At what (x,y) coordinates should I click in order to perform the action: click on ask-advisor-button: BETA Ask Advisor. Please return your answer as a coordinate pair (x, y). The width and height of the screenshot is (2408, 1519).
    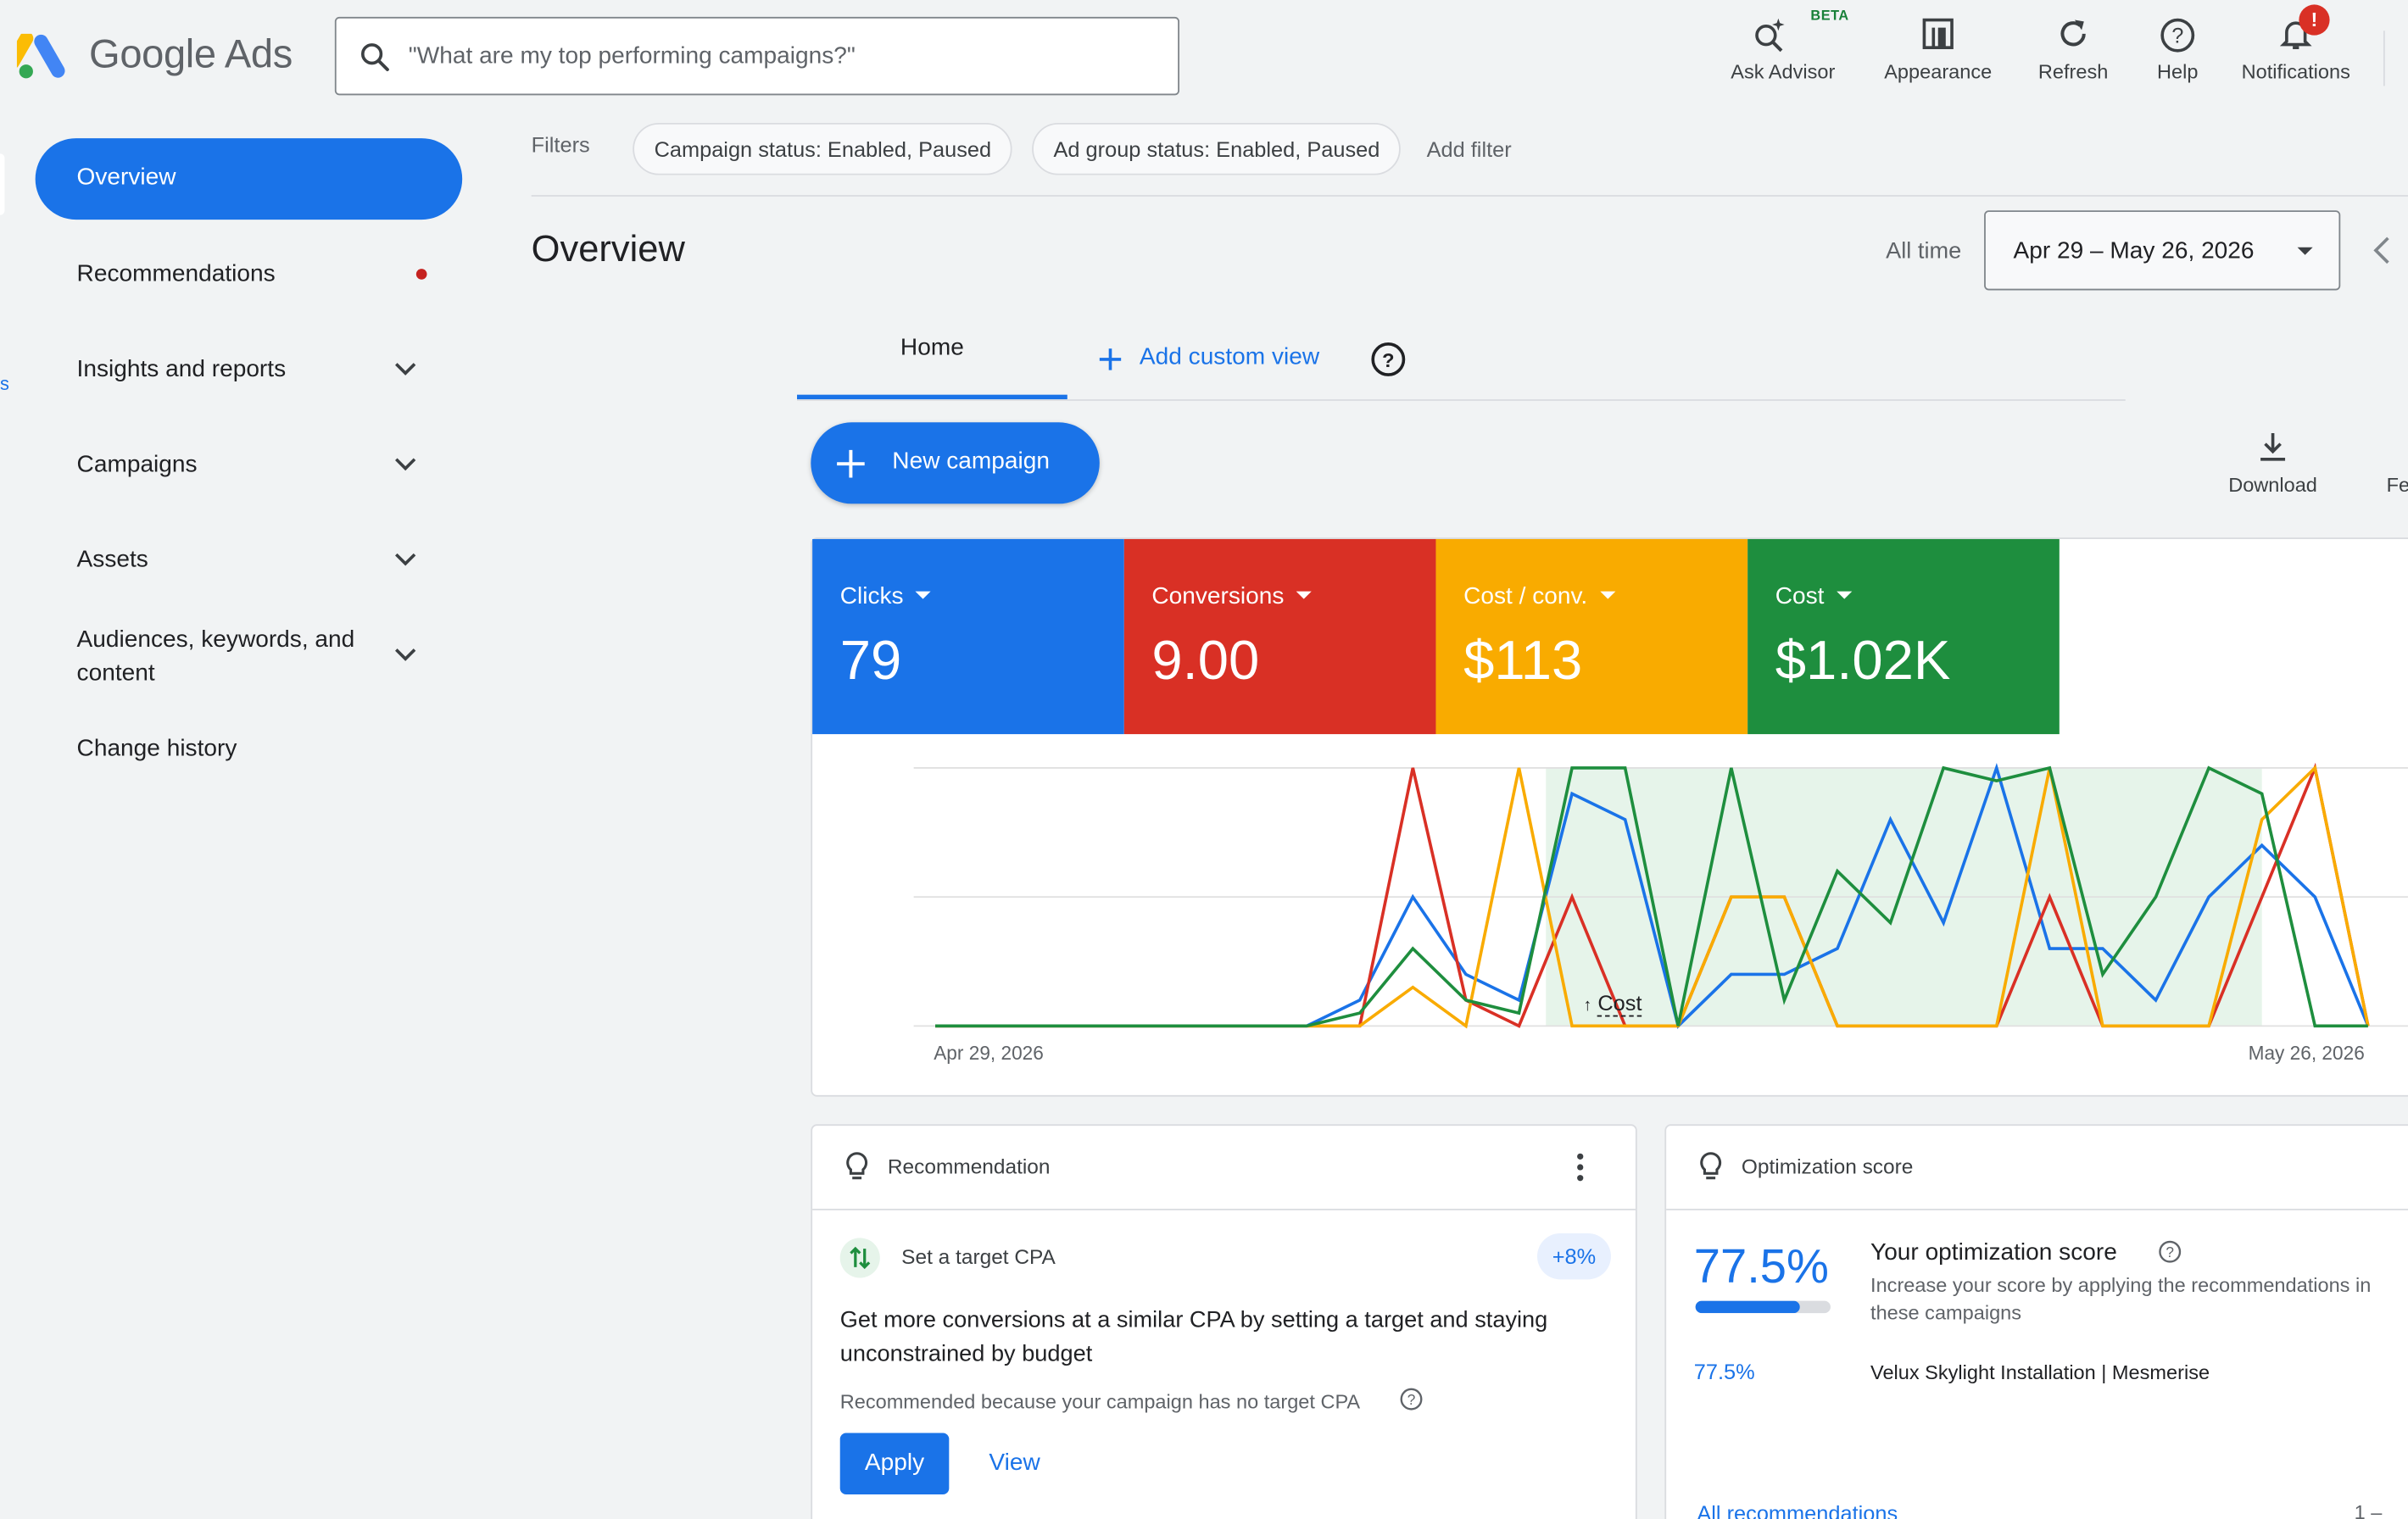
    Looking at the image, I should click on (1784, 48).